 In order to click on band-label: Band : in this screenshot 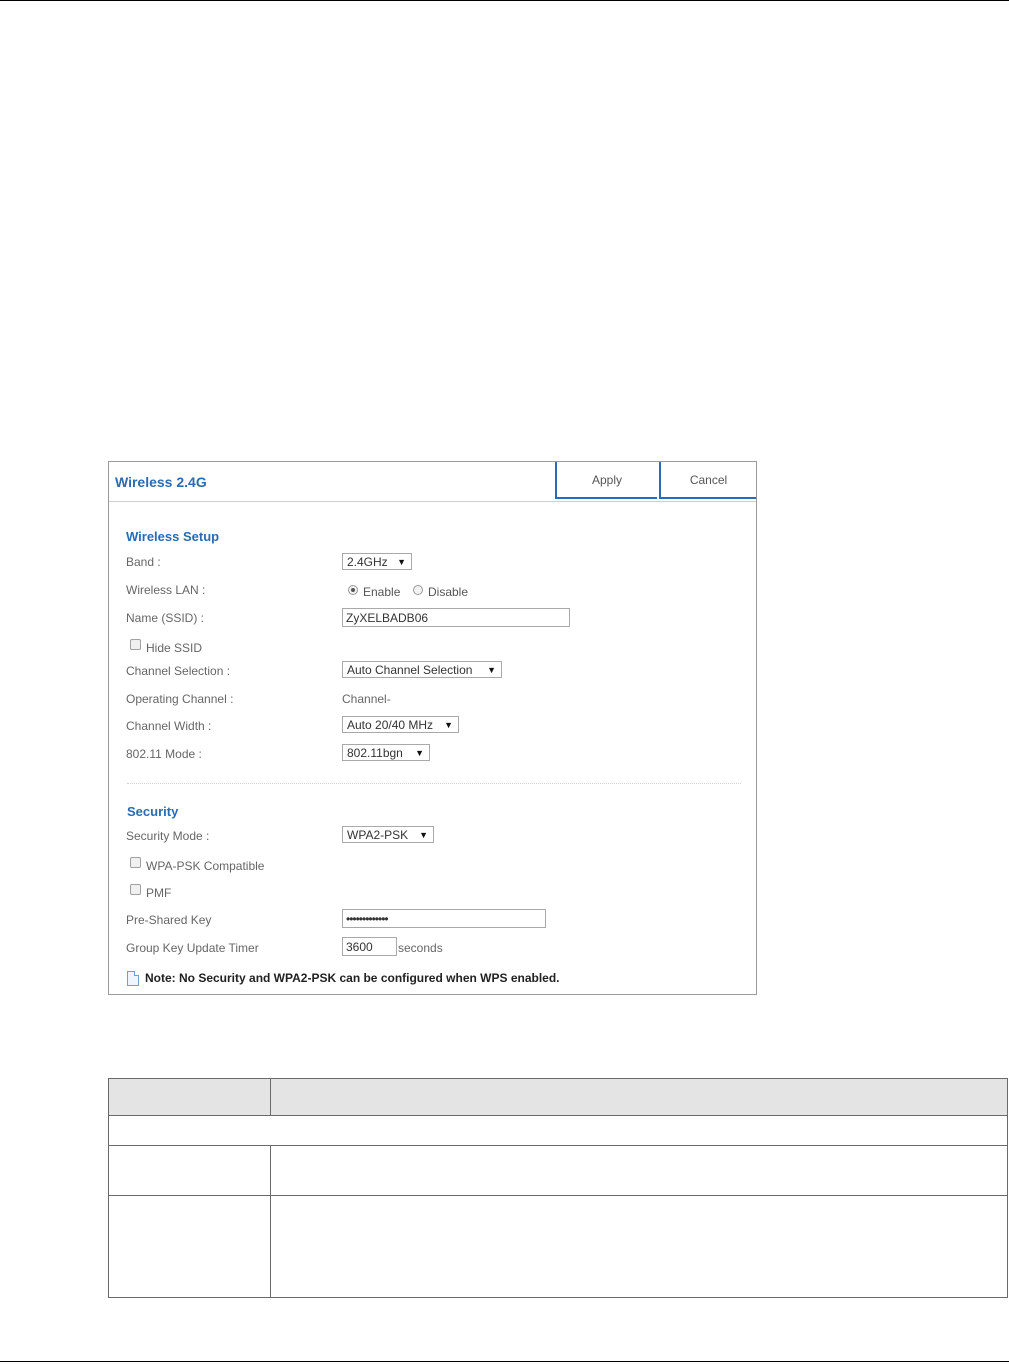, I will do `click(143, 562)`.